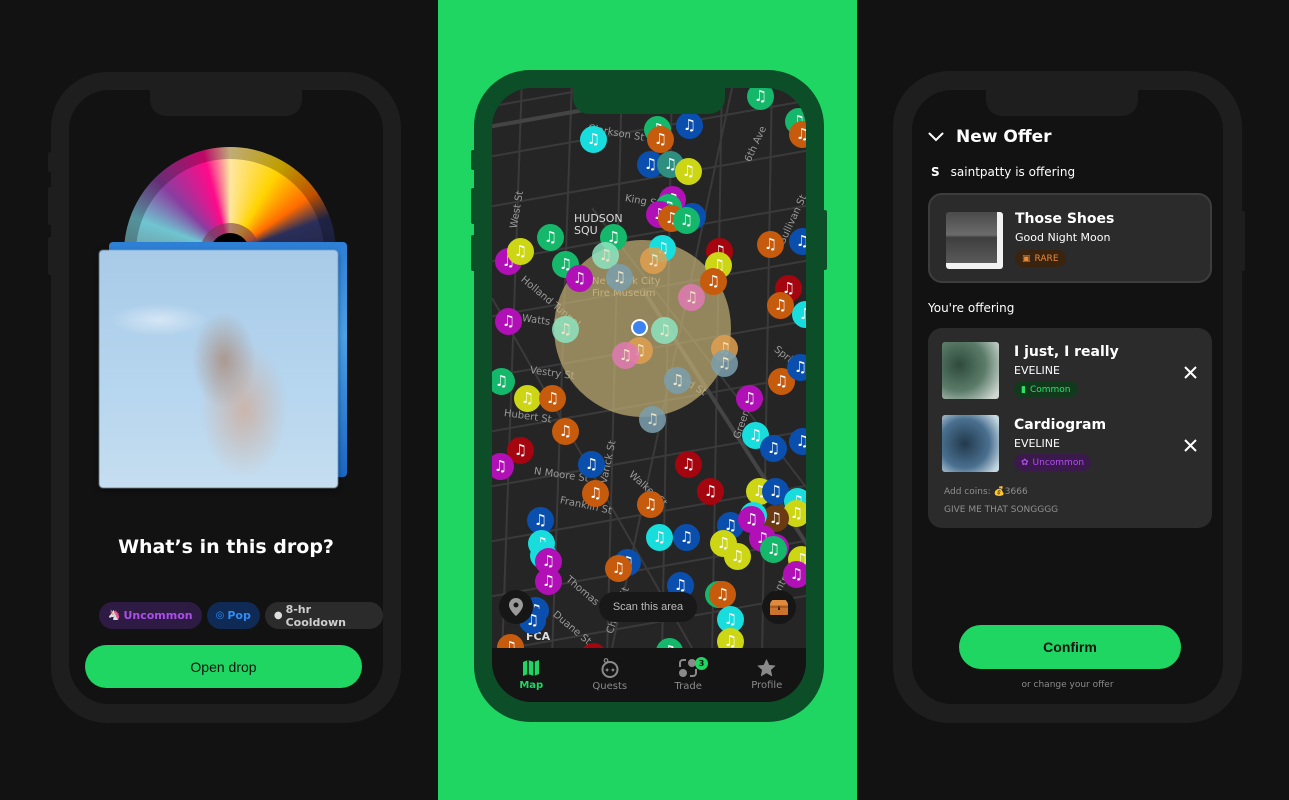 The width and height of the screenshot is (1289, 800). What do you see at coordinates (648, 607) in the screenshot?
I see `scan-area-button: Scan this area` at bounding box center [648, 607].